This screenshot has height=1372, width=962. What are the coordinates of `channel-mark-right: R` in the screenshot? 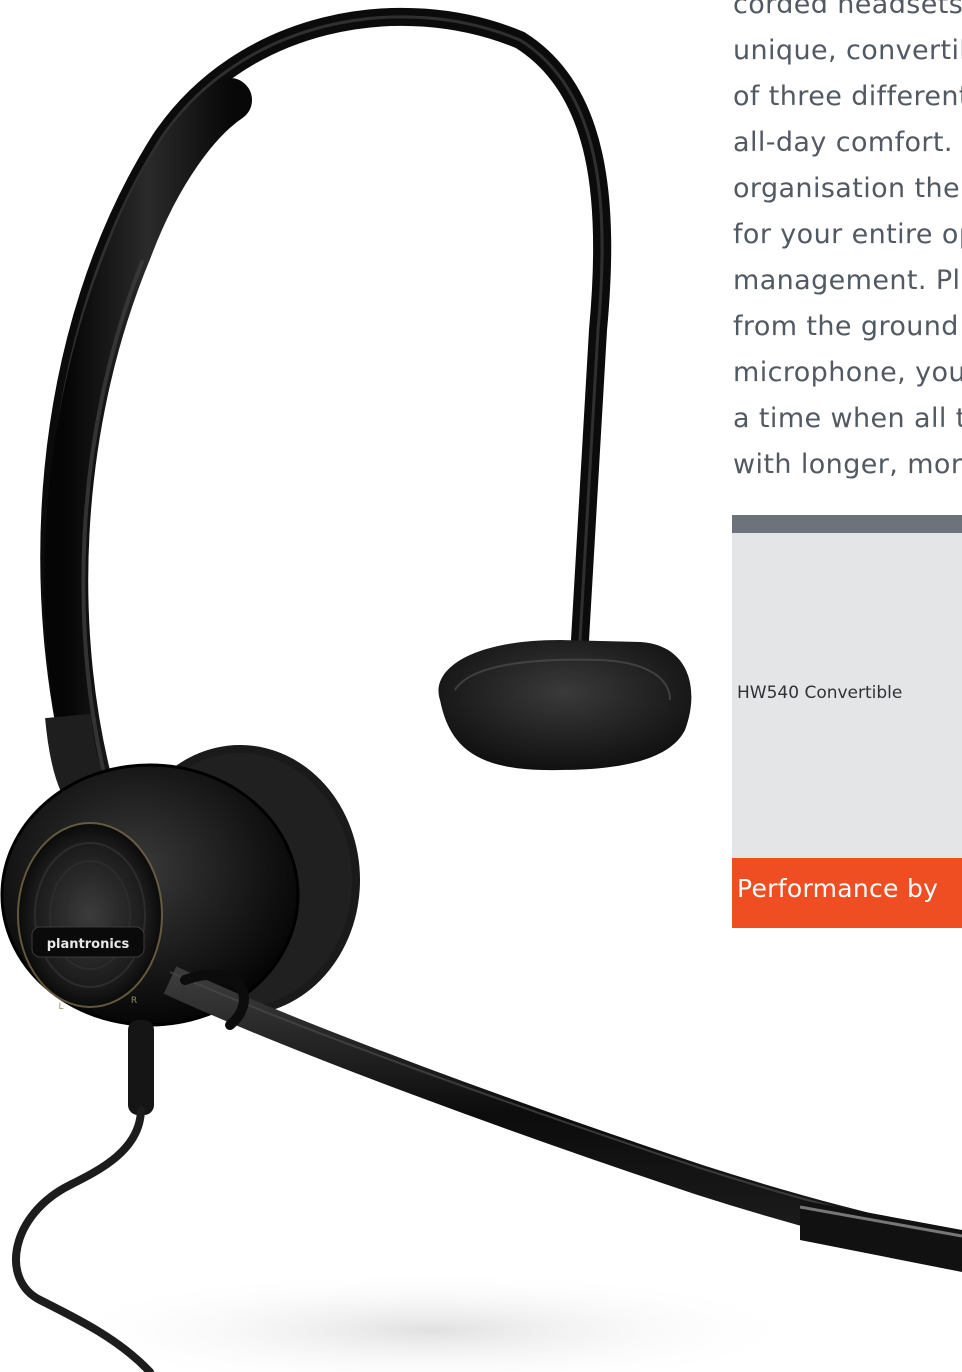 It's located at (134, 1001).